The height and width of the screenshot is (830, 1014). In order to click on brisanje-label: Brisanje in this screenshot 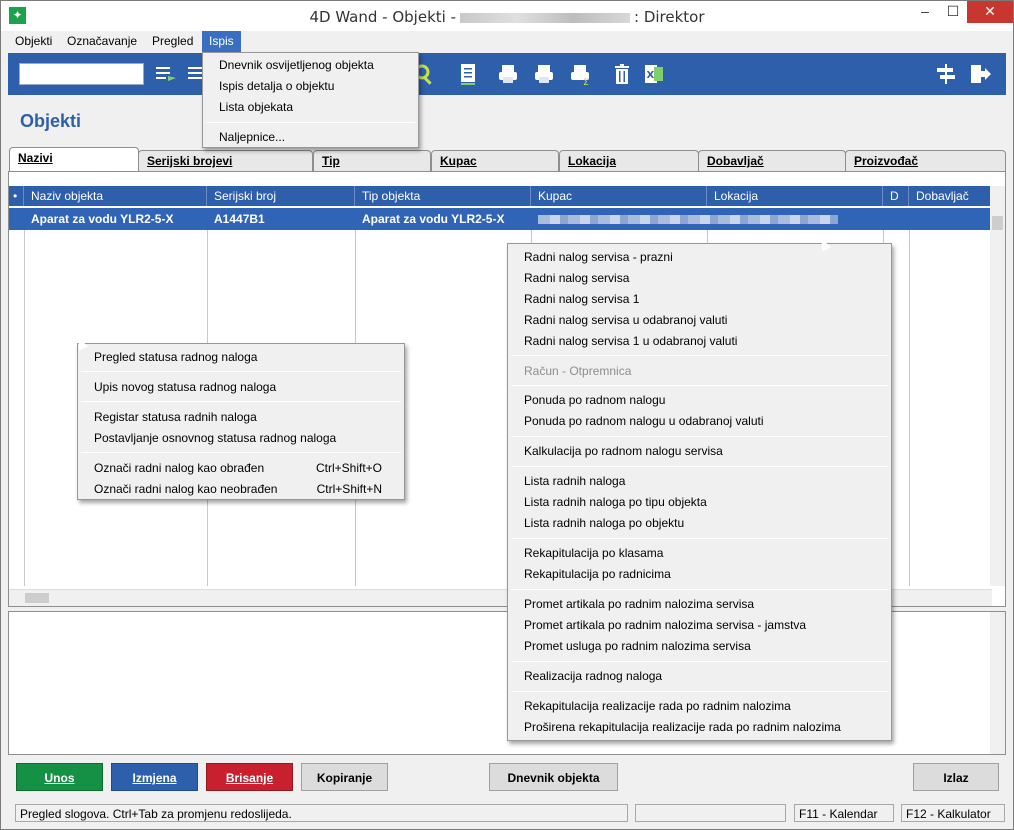, I will do `click(249, 778)`.